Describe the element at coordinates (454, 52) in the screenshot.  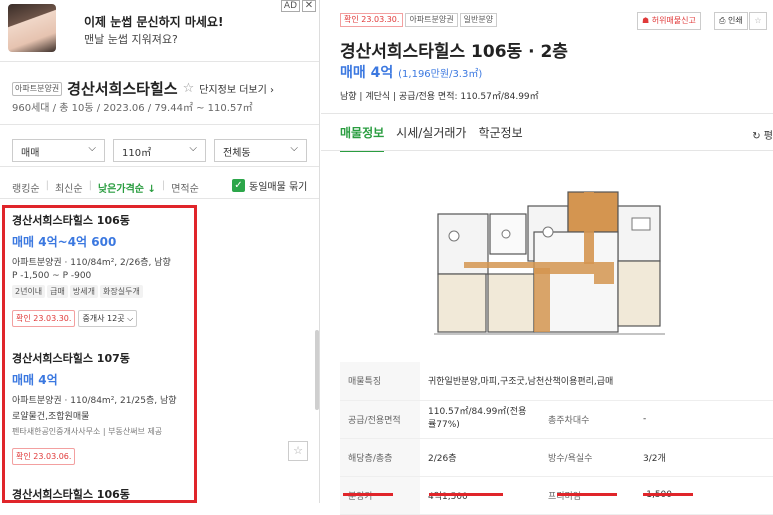
I see `detail-title: 경산서희스타힐스 106동 · 2층` at that location.